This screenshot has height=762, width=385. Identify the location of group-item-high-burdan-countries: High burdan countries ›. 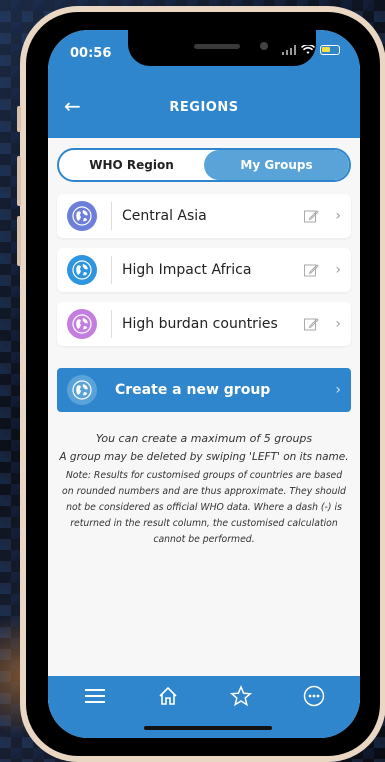
(204, 324).